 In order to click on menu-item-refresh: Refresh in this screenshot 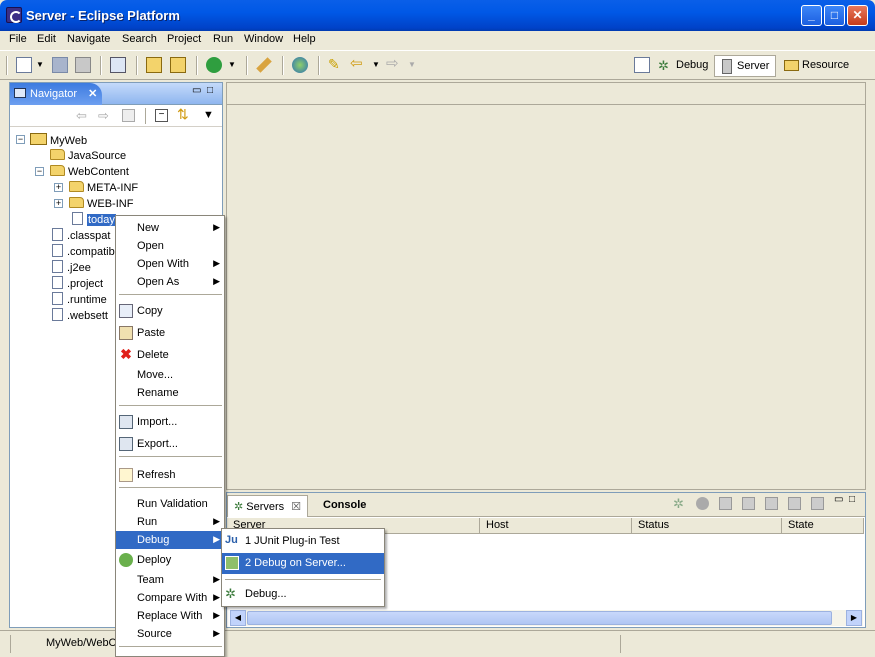, I will do `click(170, 475)`.